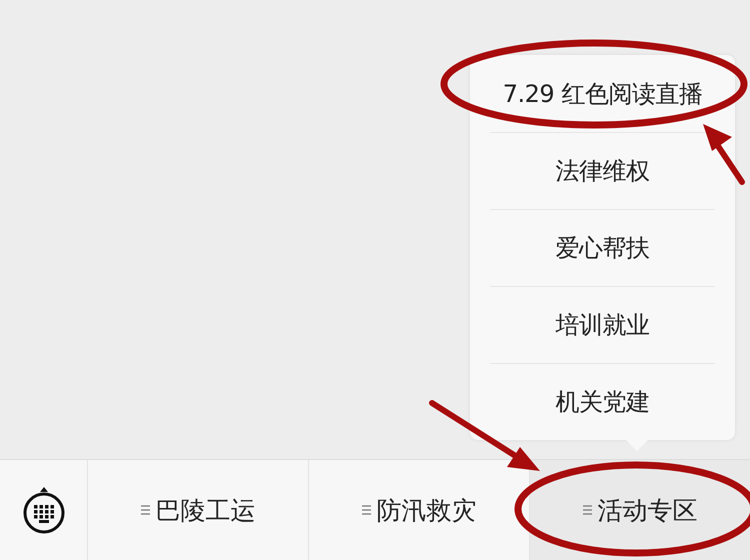  What do you see at coordinates (602, 401) in the screenshot?
I see `submenu-item: 机关党建` at bounding box center [602, 401].